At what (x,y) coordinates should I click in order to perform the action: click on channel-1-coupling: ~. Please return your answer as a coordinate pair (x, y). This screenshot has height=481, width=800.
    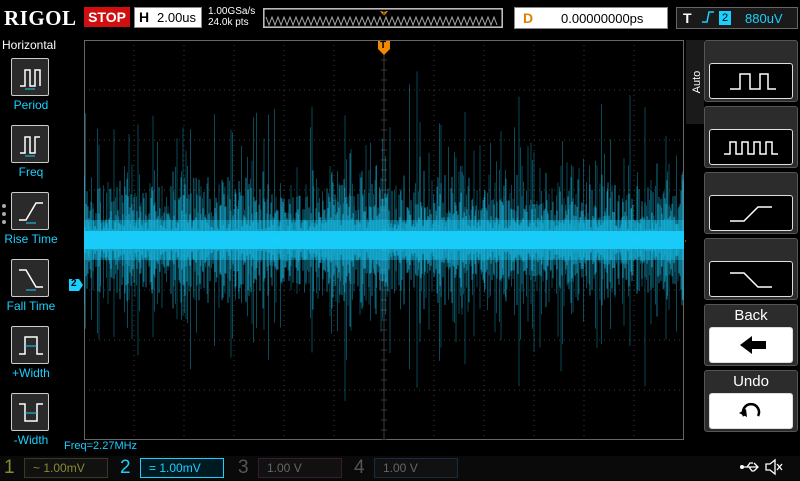
    Looking at the image, I should click on (37, 468).